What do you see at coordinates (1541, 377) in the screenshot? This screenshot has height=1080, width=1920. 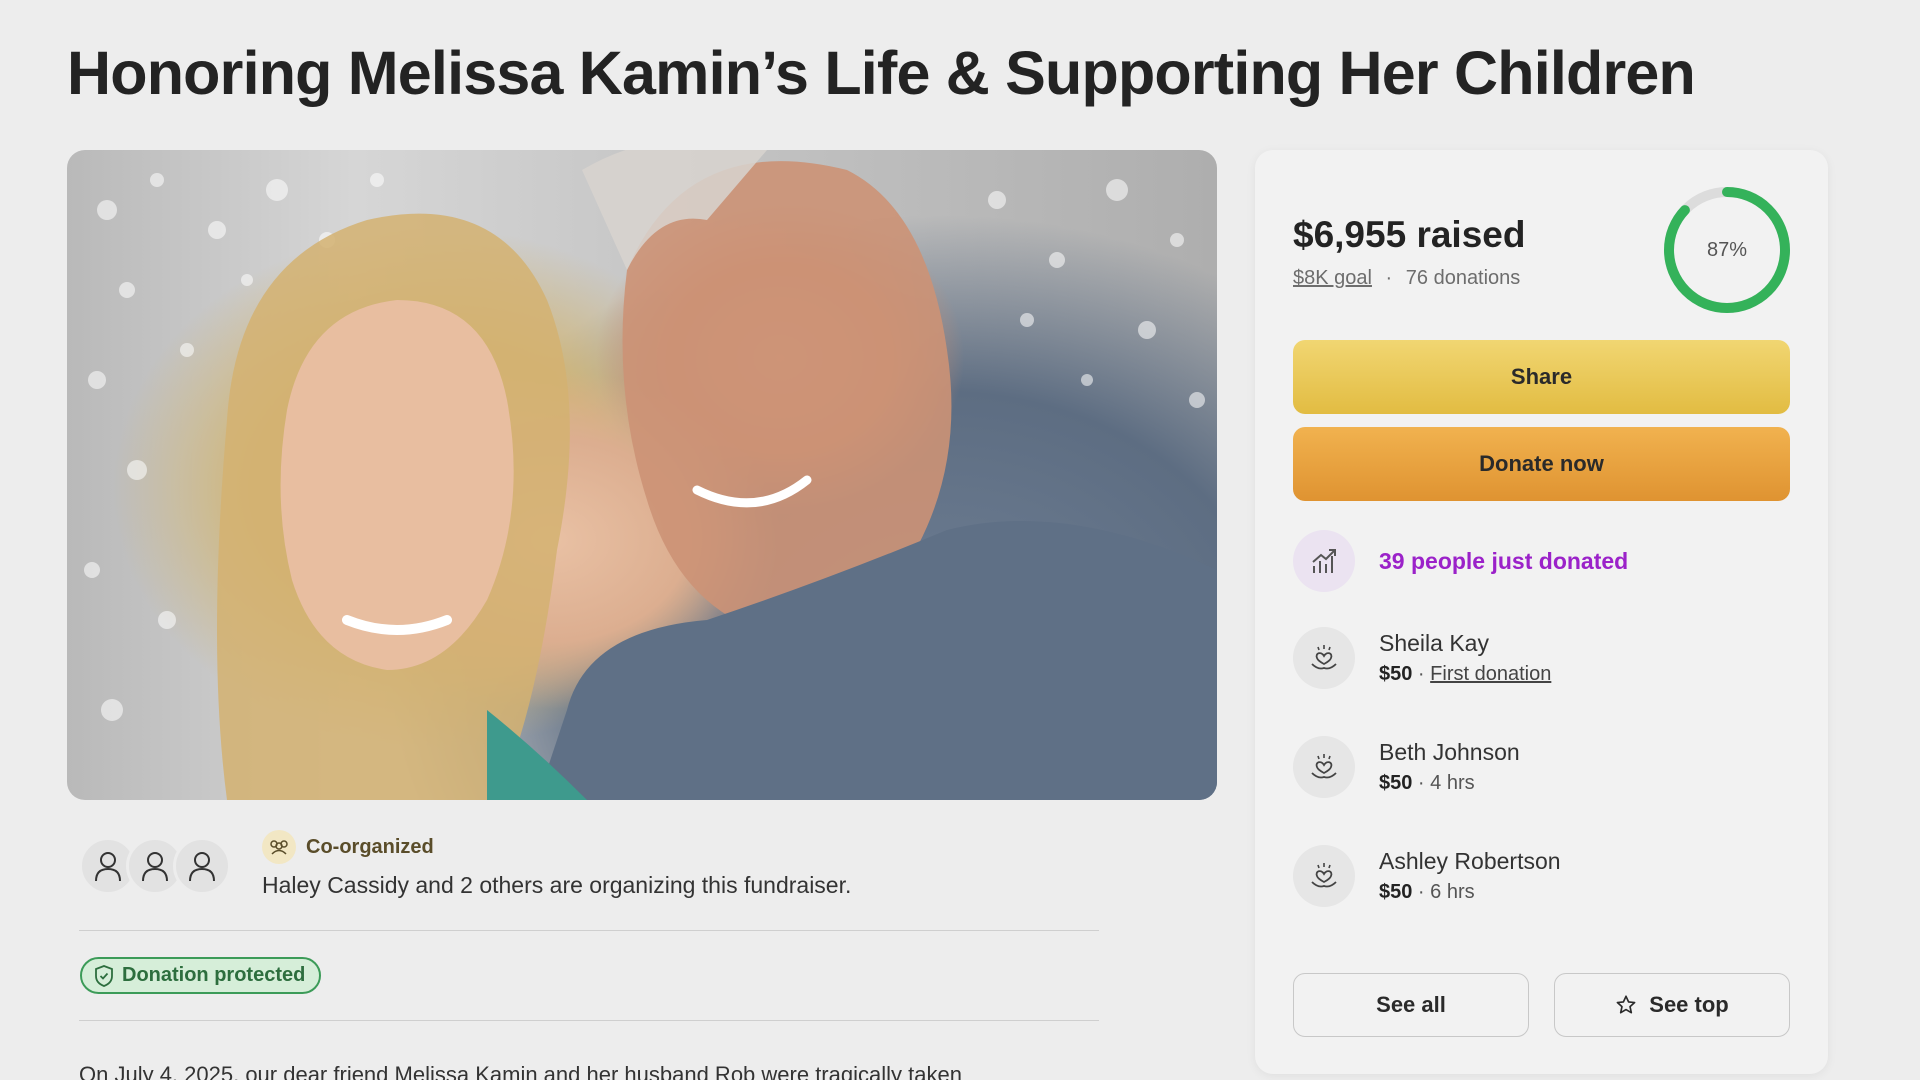 I see `share-button: Share` at bounding box center [1541, 377].